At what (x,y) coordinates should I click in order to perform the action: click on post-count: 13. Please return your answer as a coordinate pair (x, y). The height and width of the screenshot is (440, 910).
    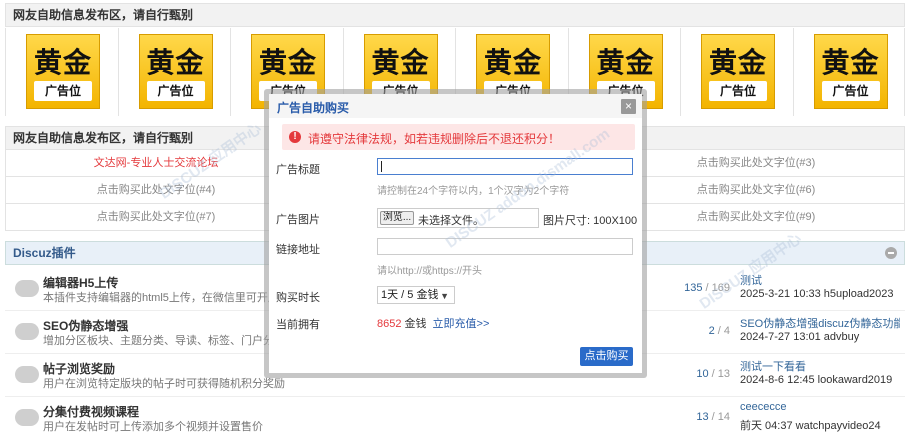
    Looking at the image, I should click on (723, 374).